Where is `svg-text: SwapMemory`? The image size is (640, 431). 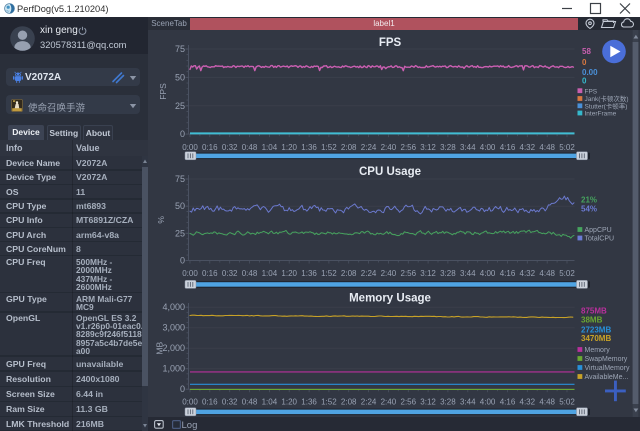 svg-text: SwapMemory is located at coordinates (606, 359).